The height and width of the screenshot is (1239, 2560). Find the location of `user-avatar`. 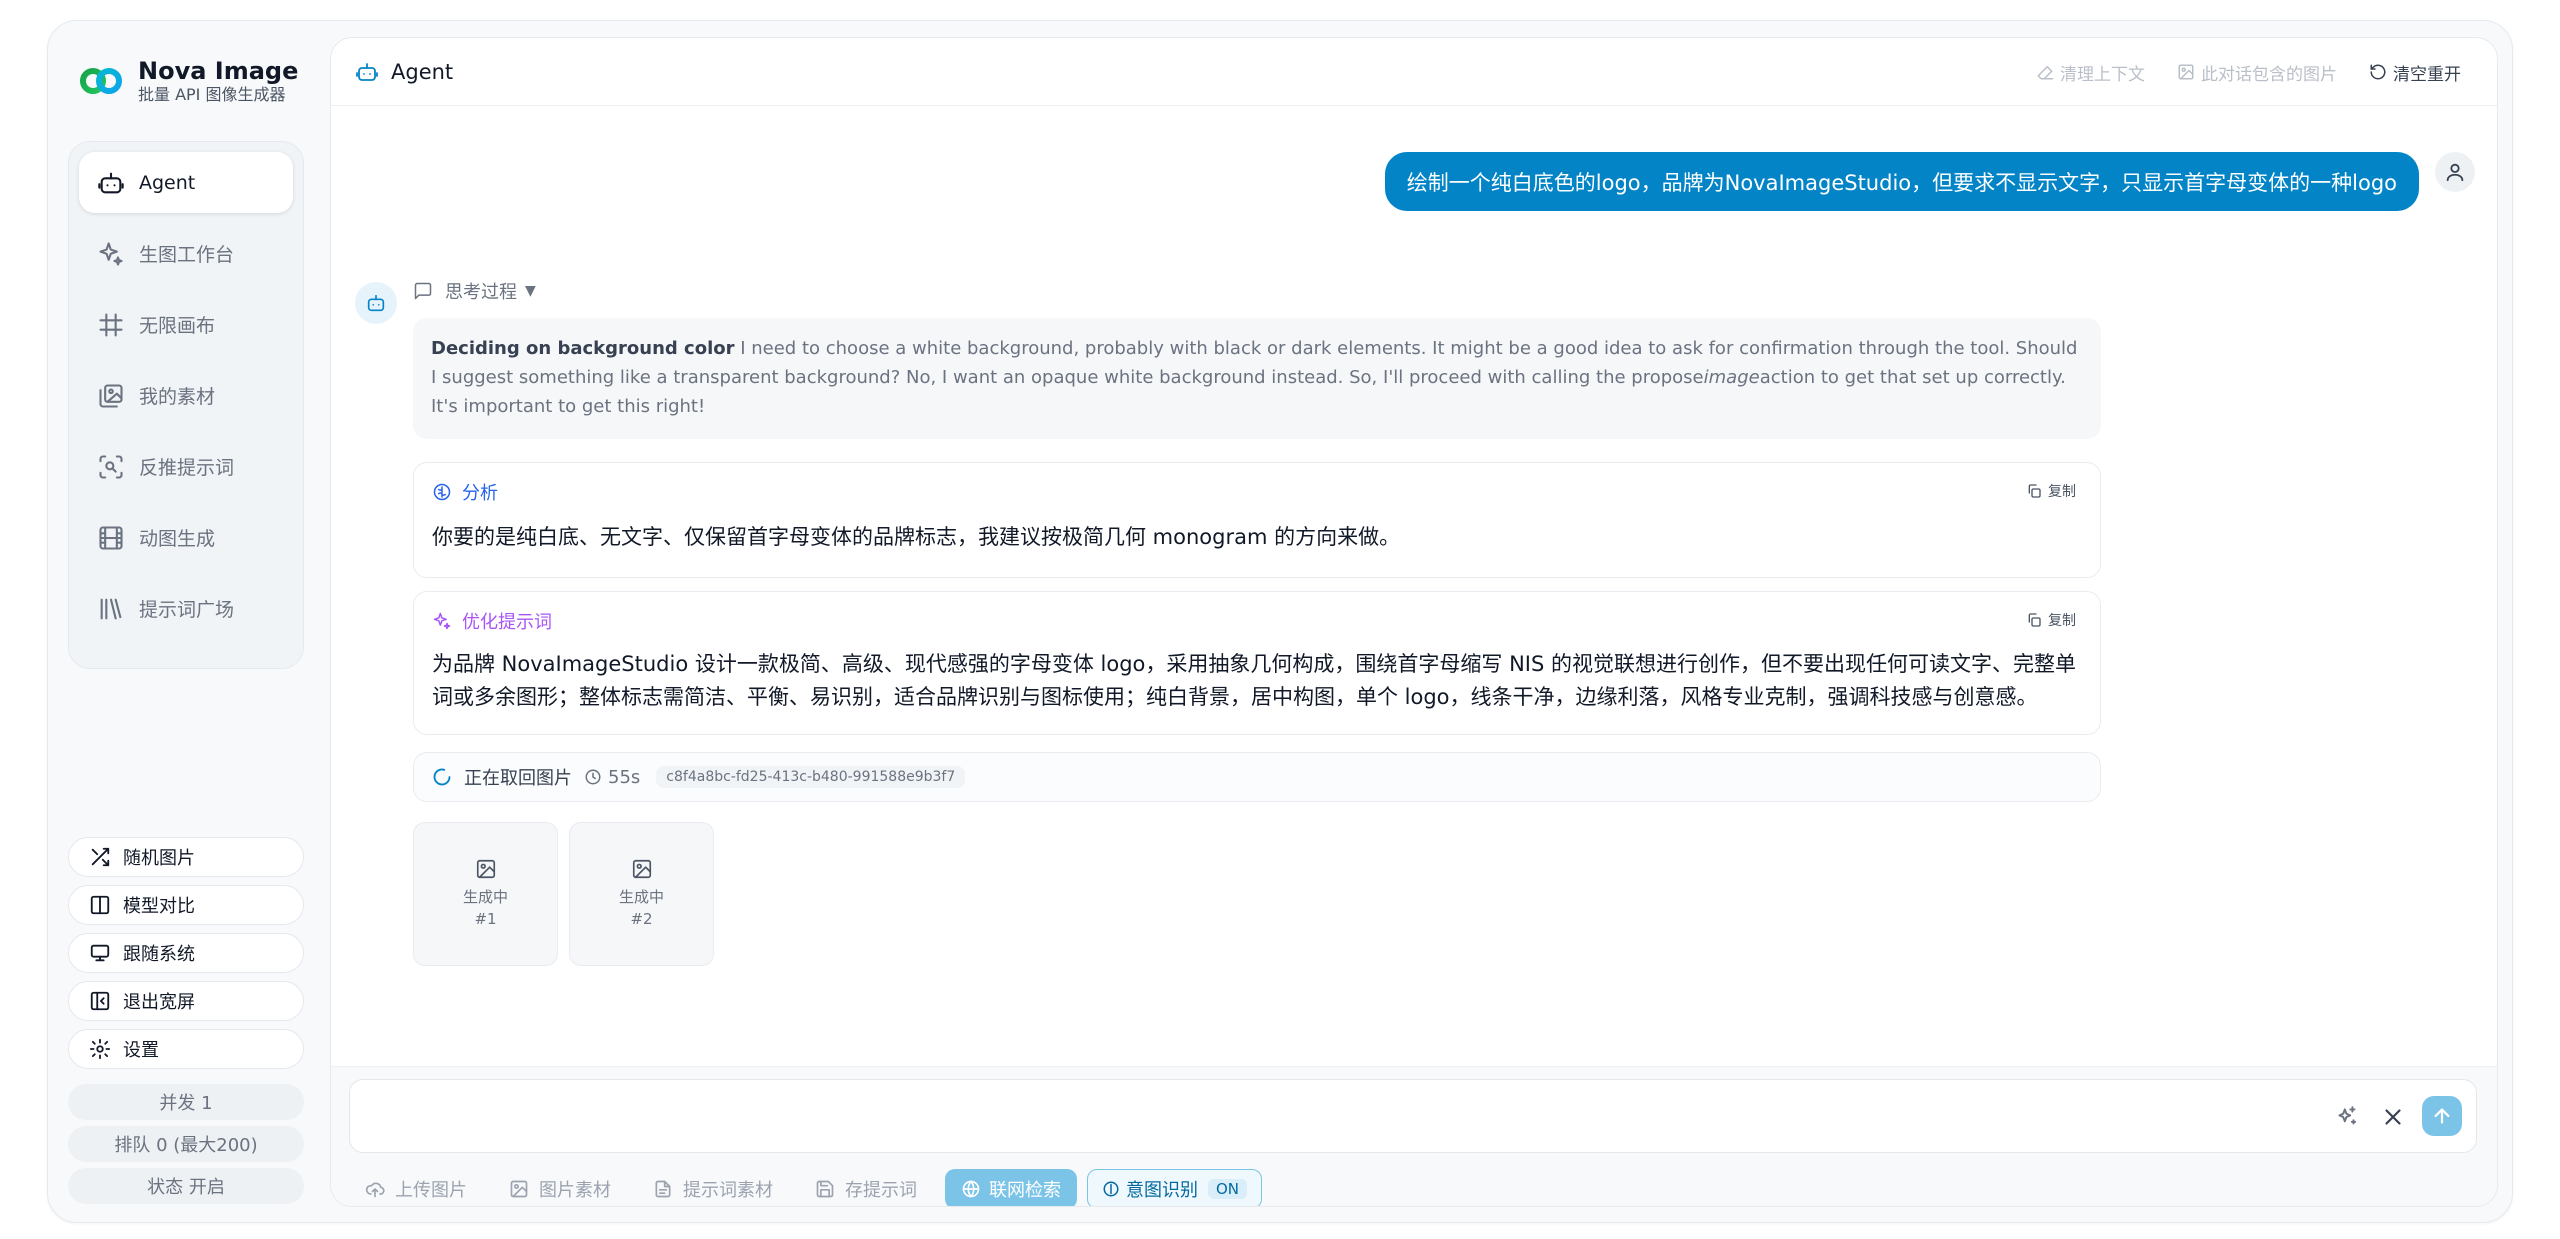

user-avatar is located at coordinates (2455, 172).